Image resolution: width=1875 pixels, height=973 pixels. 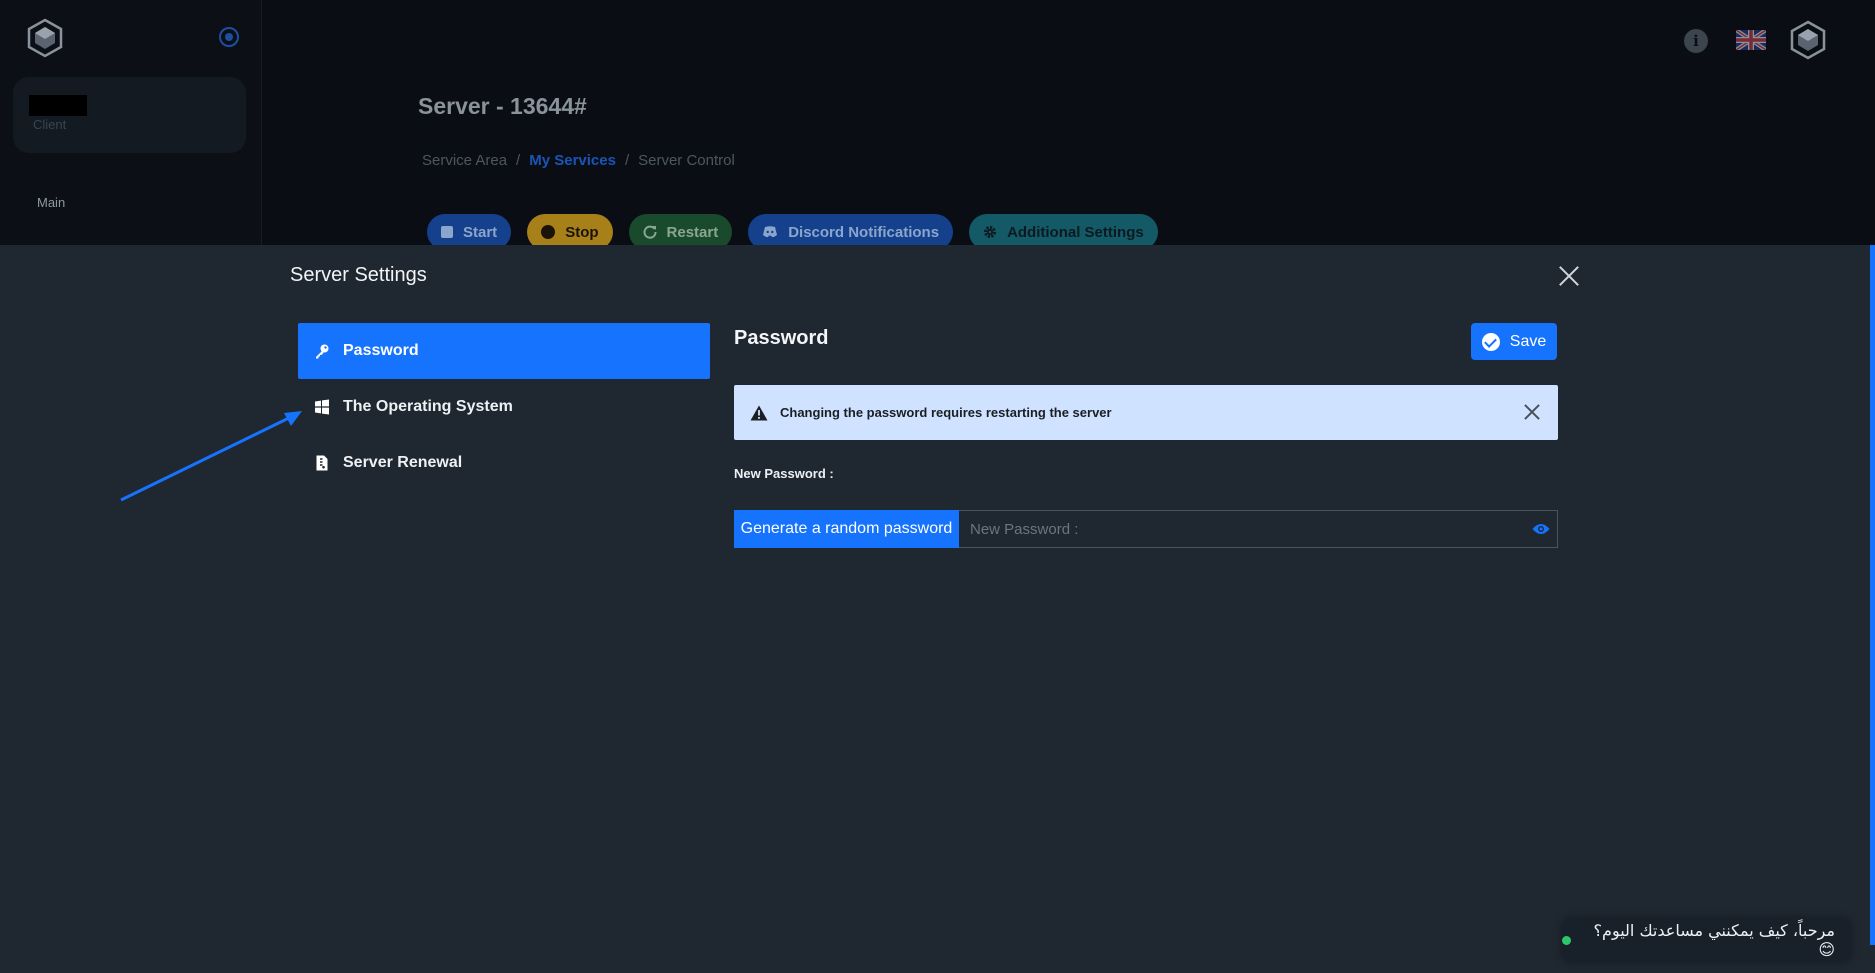 I want to click on settings-nav-operating-system: The Operating System, so click(x=504, y=407).